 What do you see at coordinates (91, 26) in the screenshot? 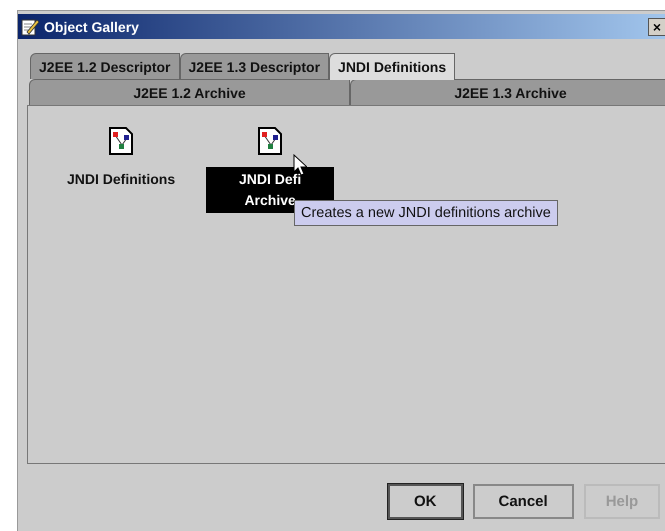
I see `window-title: Object Gallery` at bounding box center [91, 26].